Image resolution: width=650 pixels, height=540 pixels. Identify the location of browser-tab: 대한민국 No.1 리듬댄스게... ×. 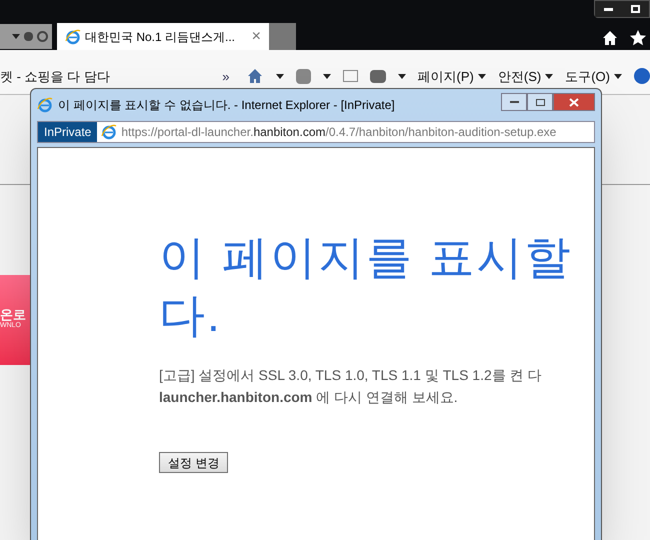
(163, 36).